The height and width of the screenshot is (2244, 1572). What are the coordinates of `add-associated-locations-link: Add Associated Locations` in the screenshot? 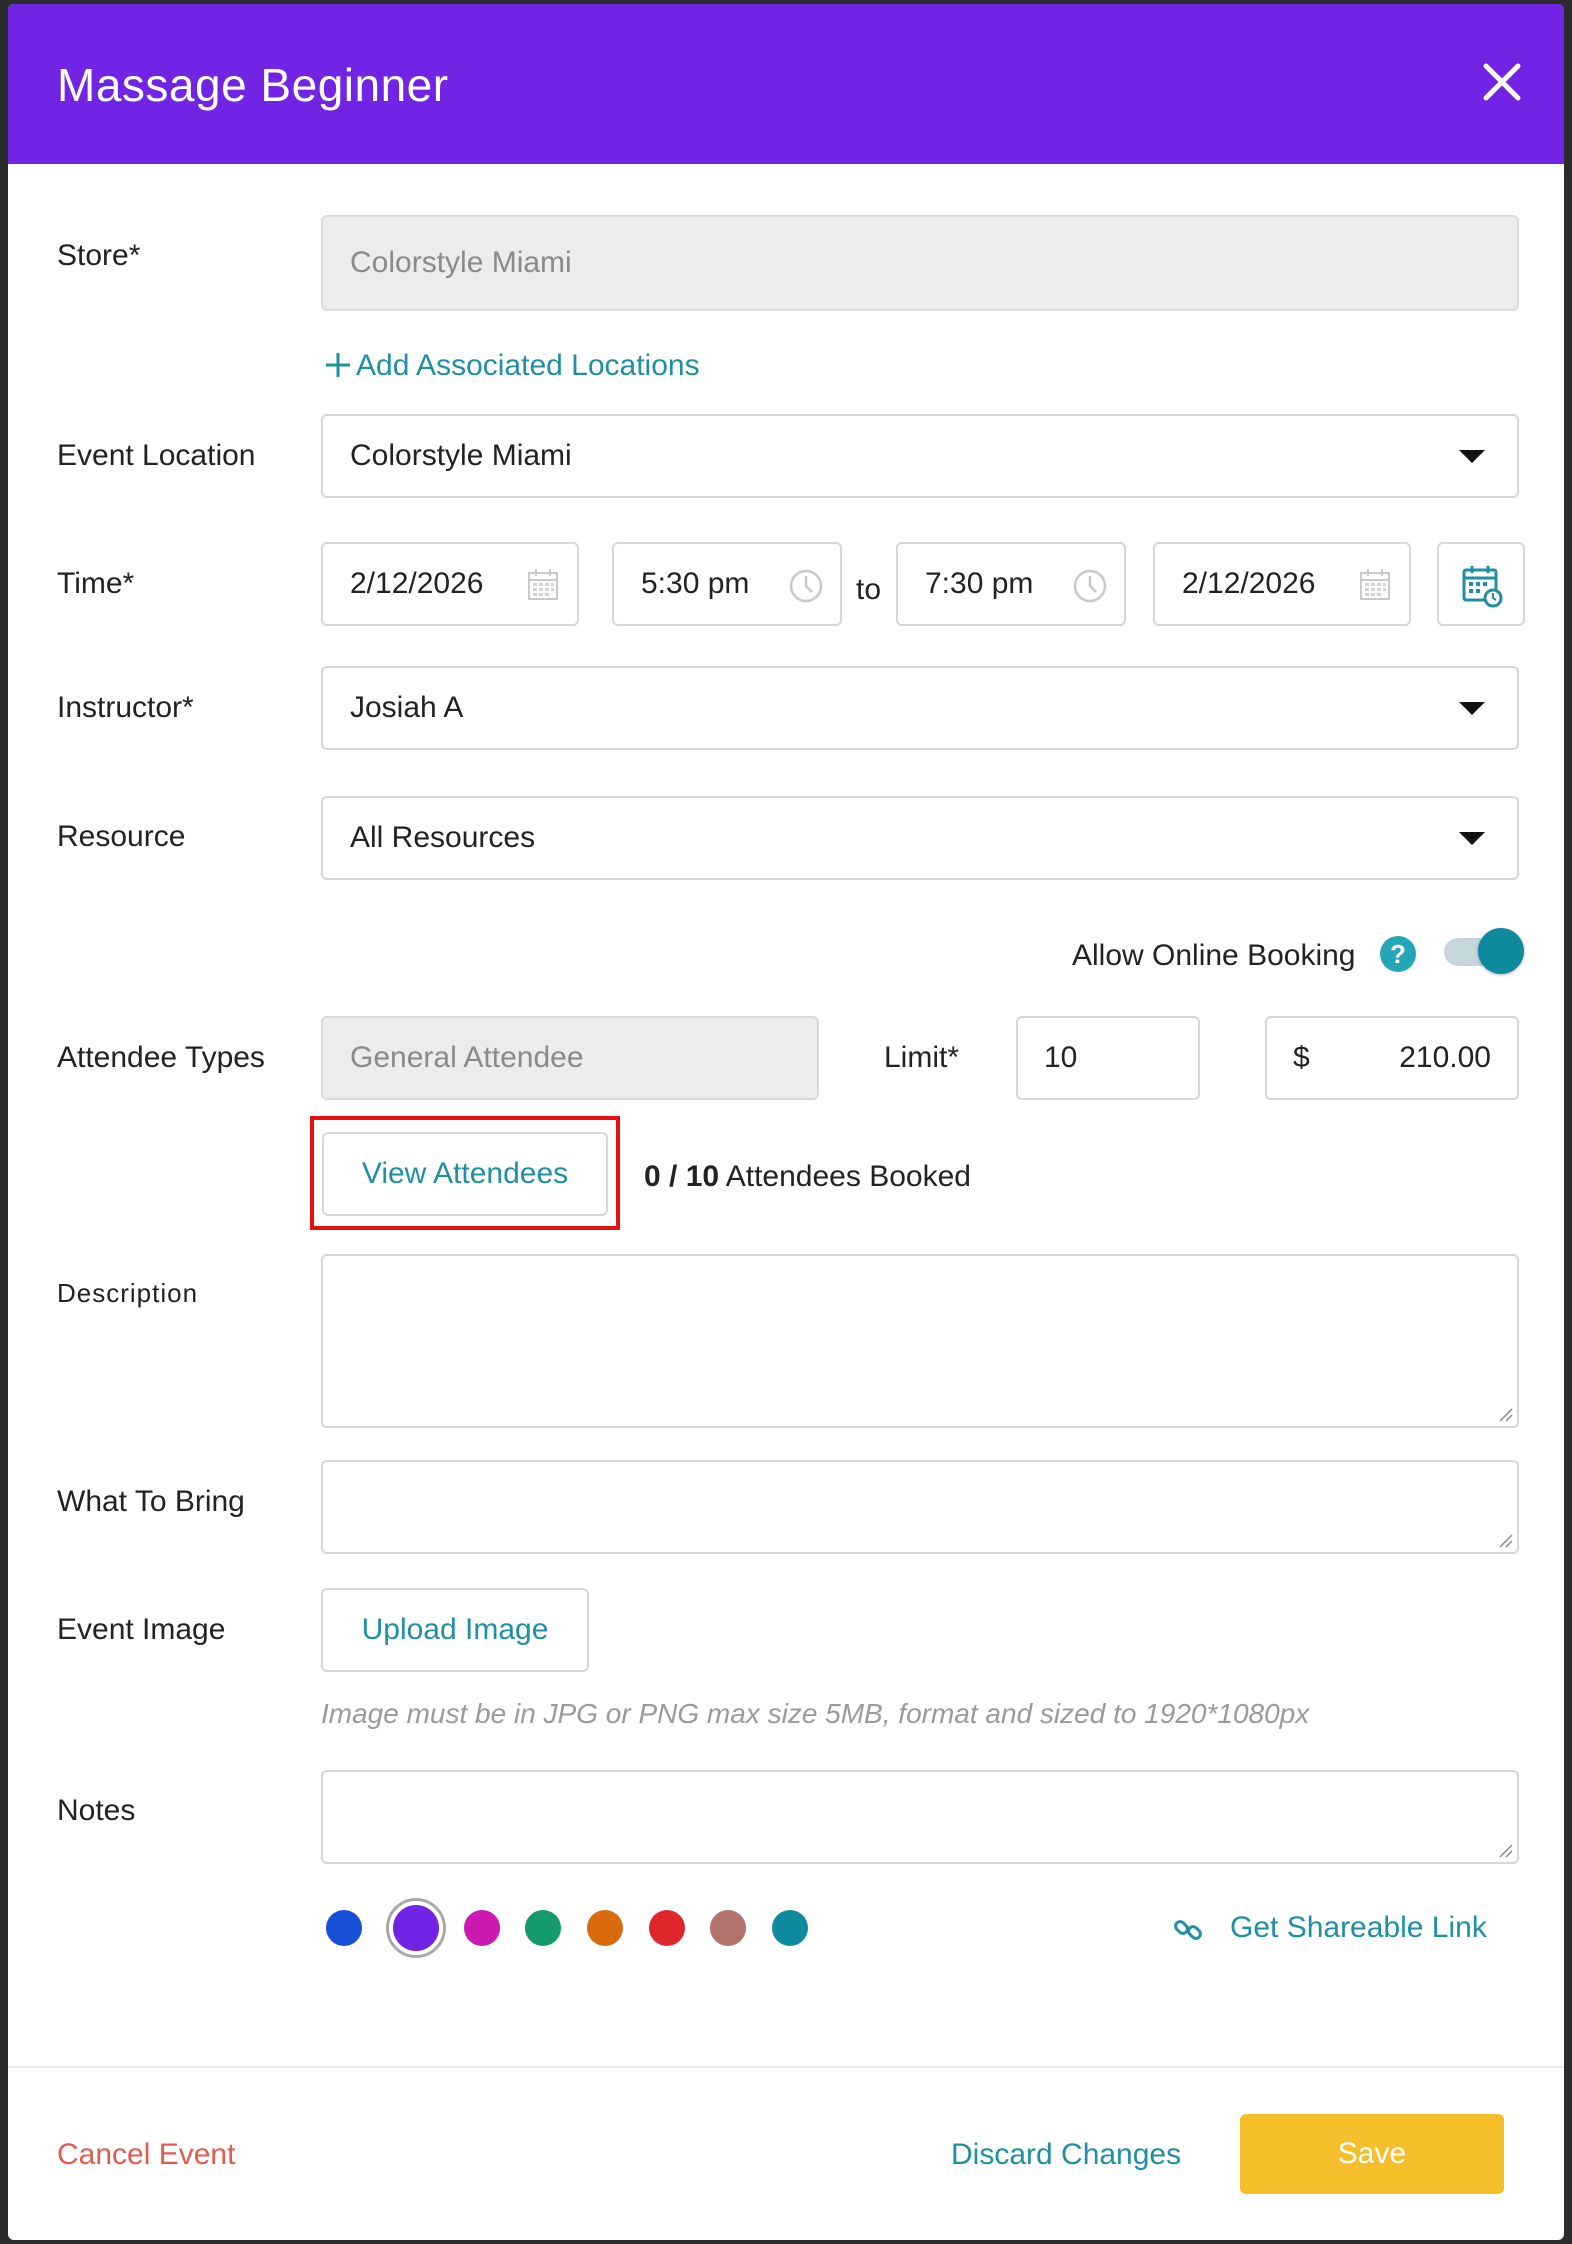 It's located at (512, 366).